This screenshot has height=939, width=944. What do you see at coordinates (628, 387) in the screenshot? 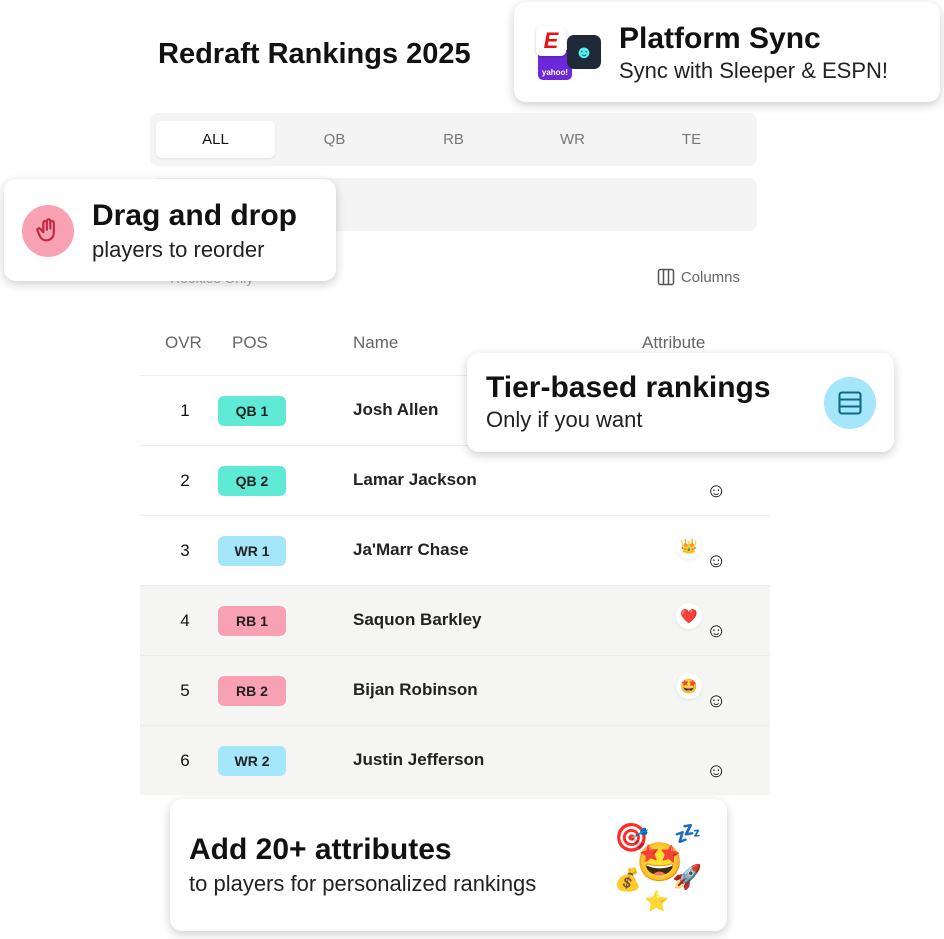
I see `tier-title: Tier-based rankings` at bounding box center [628, 387].